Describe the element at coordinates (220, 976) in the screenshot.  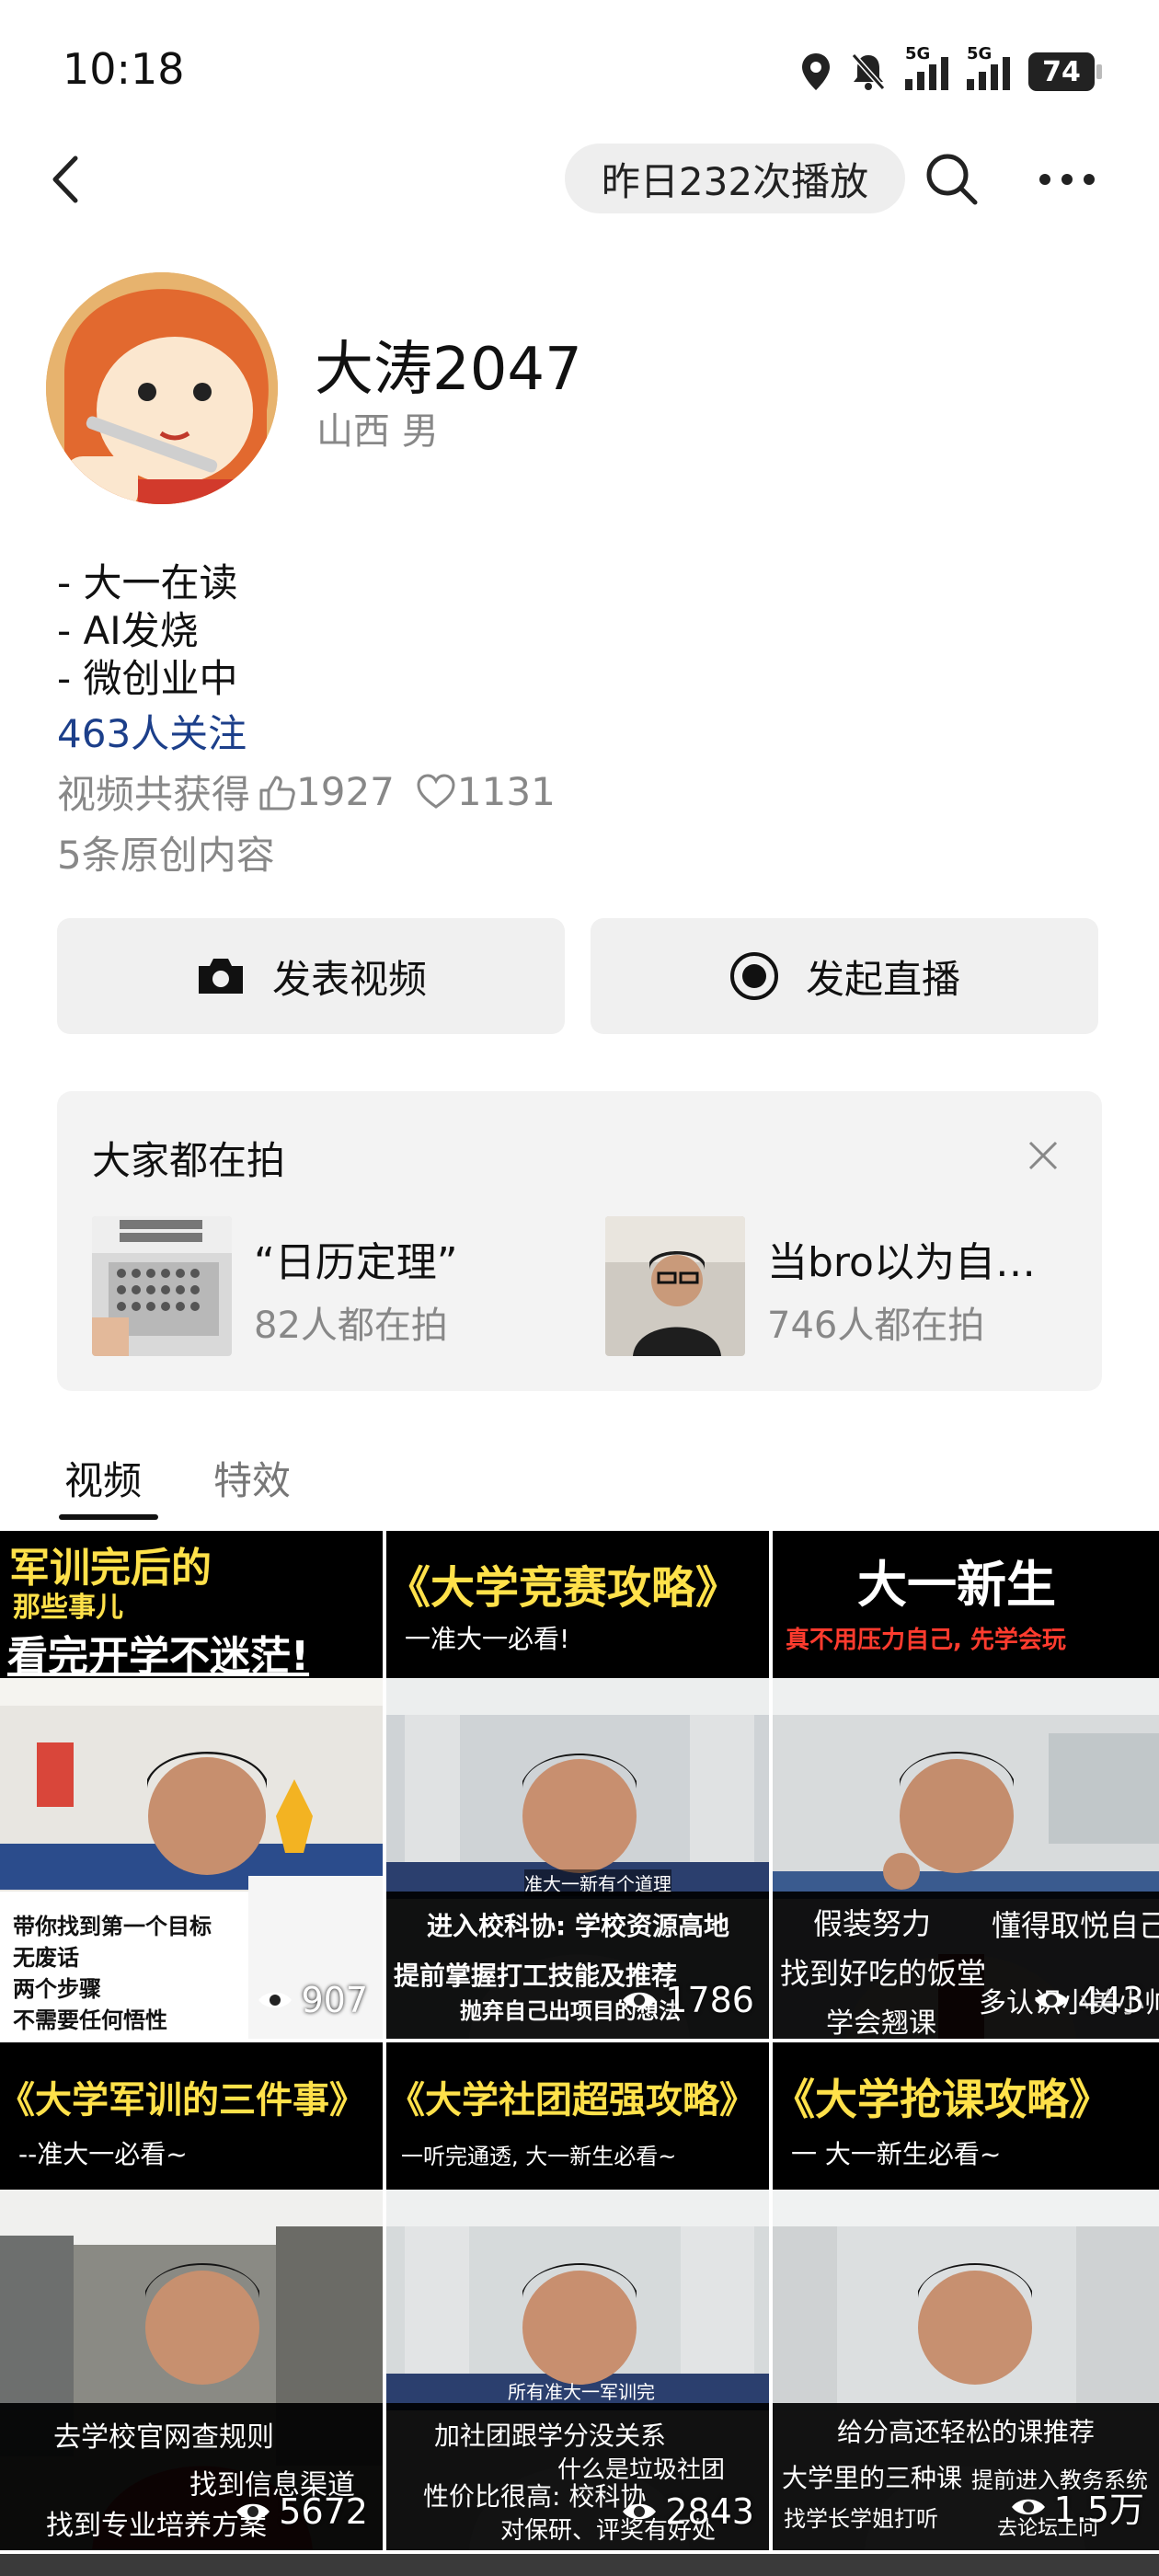
I see `camera-icon` at that location.